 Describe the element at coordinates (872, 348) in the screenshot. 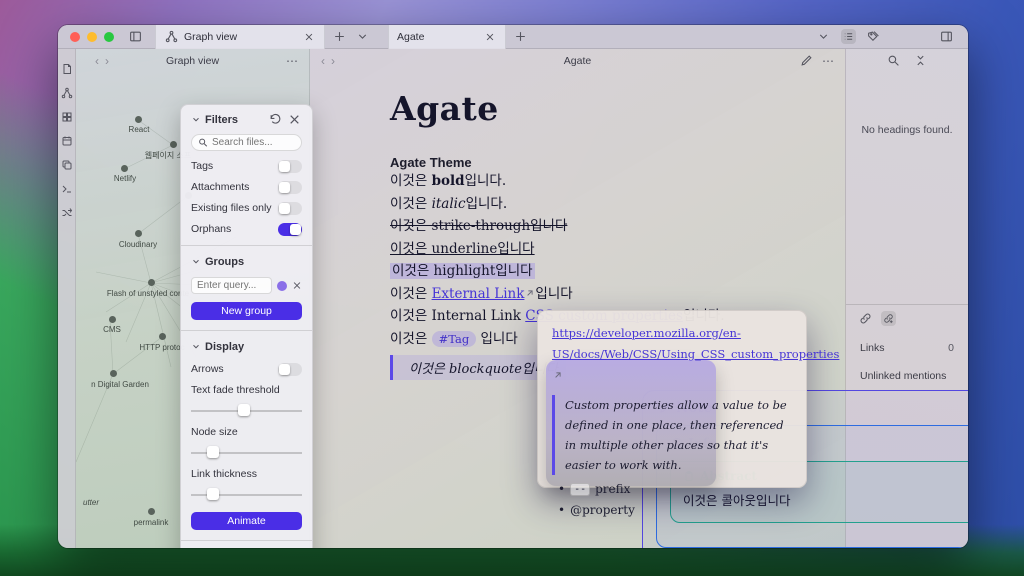

I see `links-label: Links` at that location.